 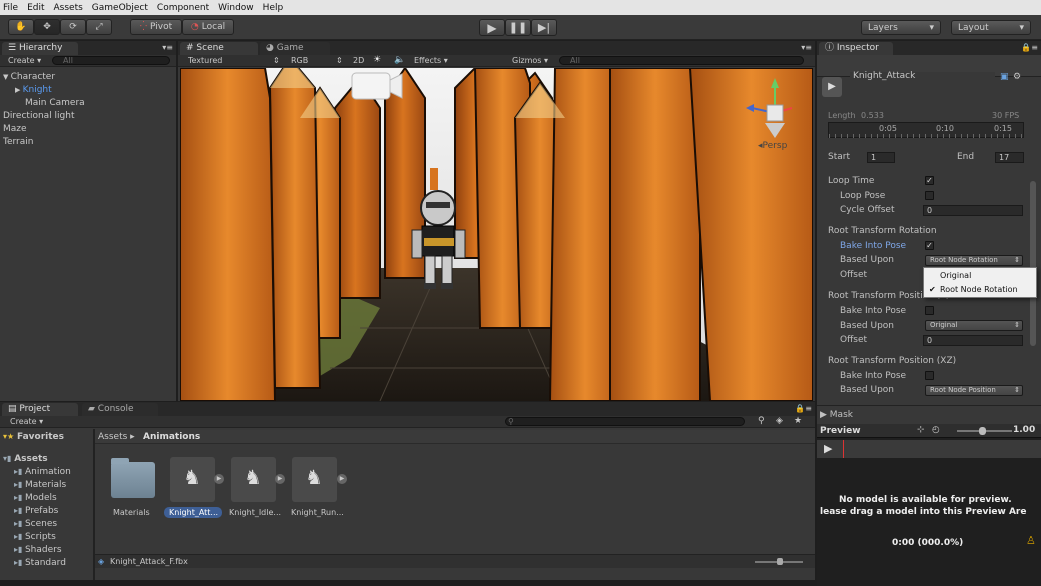 What do you see at coordinates (183, 8) in the screenshot?
I see `menu-component: Component` at bounding box center [183, 8].